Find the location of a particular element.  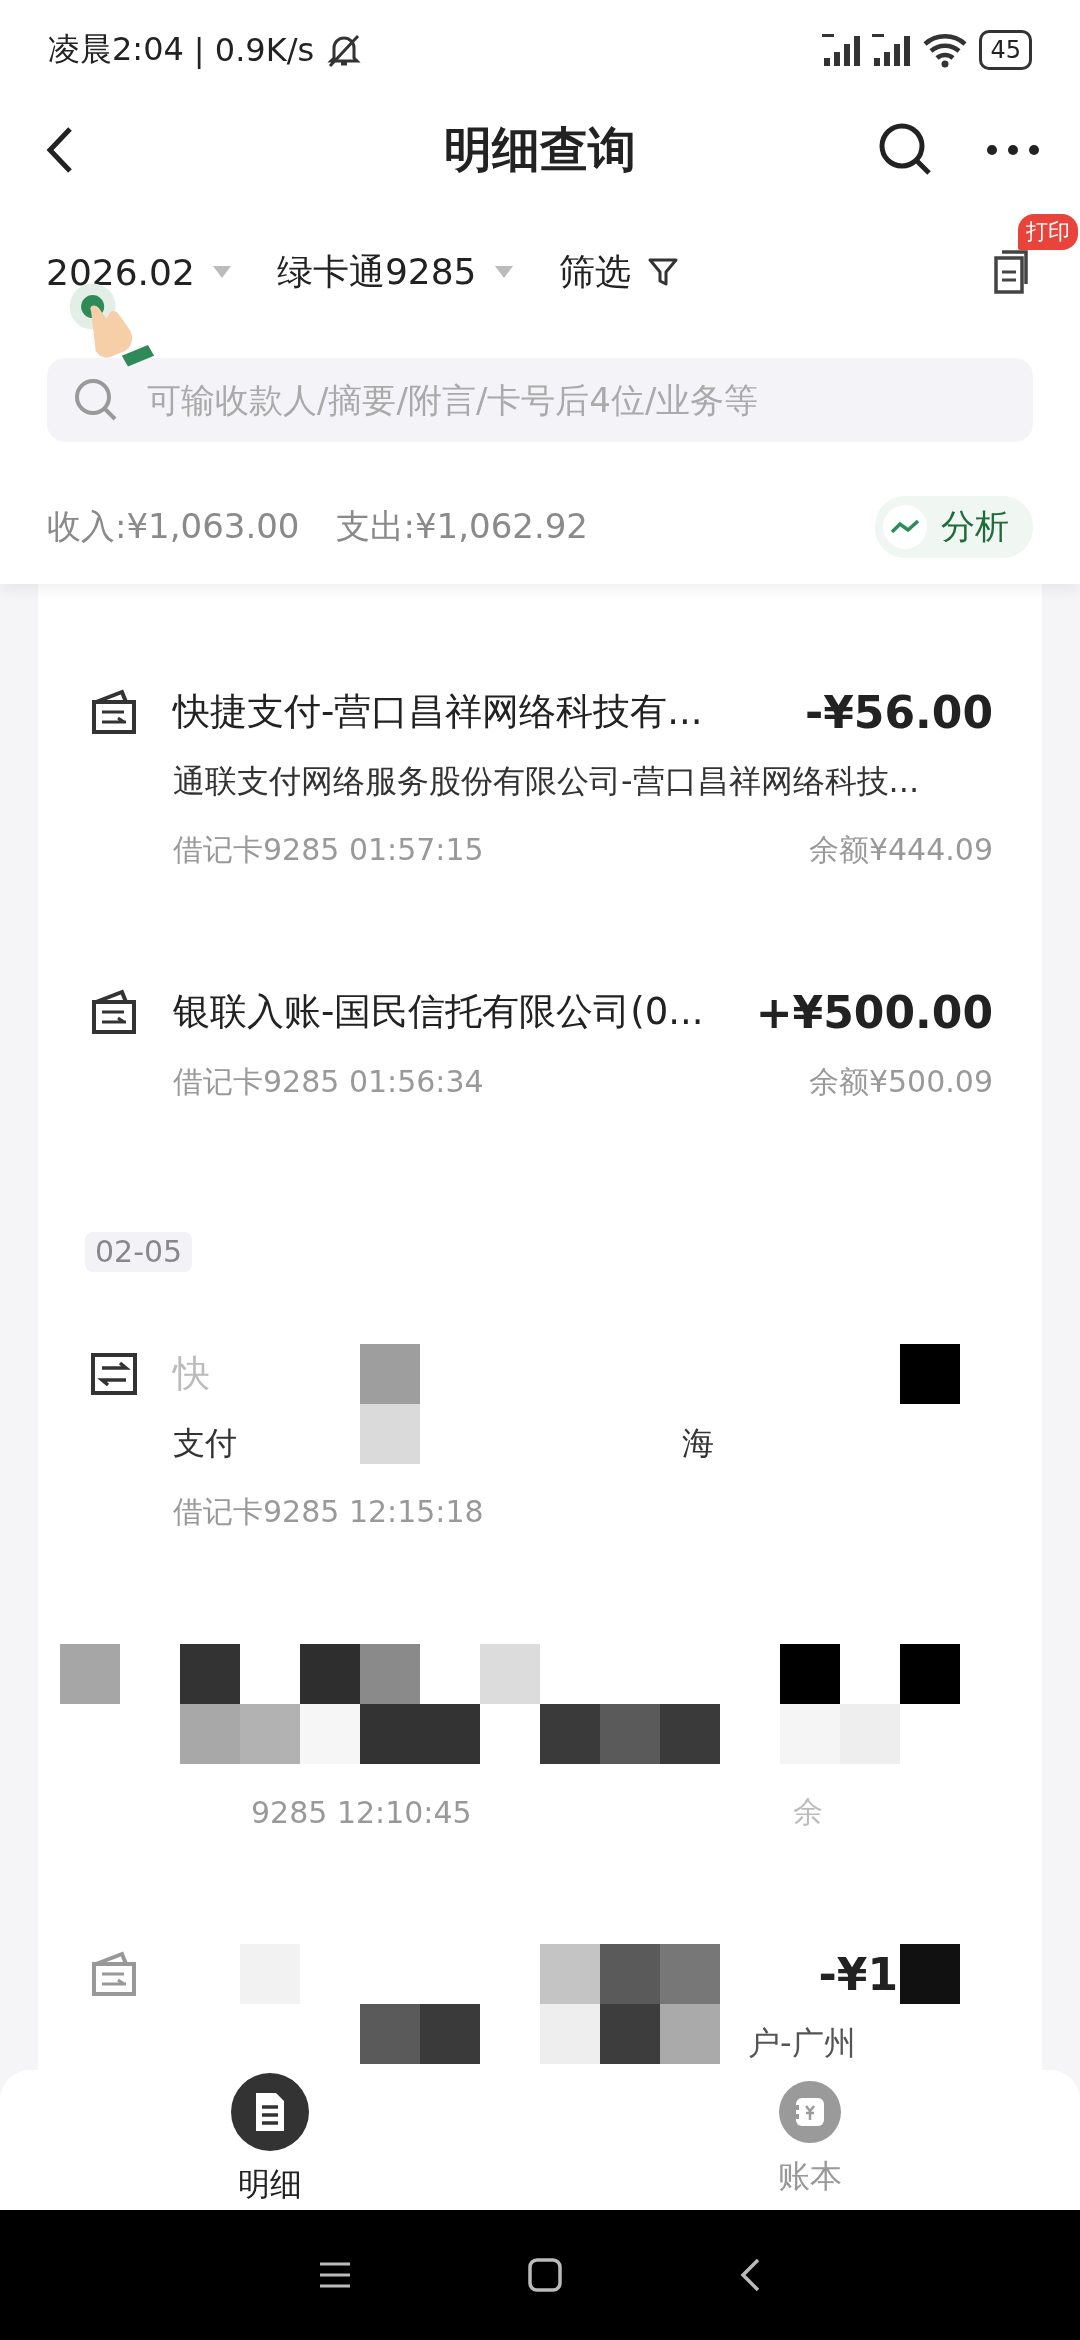

tab: 明细 is located at coordinates (270, 2140).